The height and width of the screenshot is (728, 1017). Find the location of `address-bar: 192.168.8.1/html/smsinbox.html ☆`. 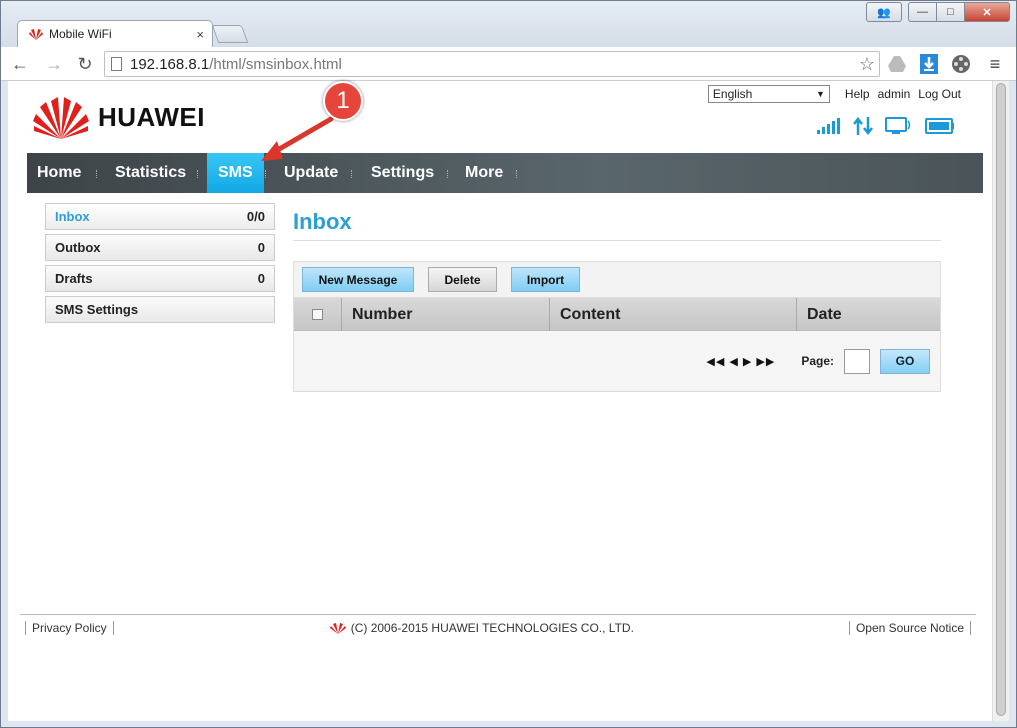

address-bar: 192.168.8.1/html/smsinbox.html ☆ is located at coordinates (492, 64).